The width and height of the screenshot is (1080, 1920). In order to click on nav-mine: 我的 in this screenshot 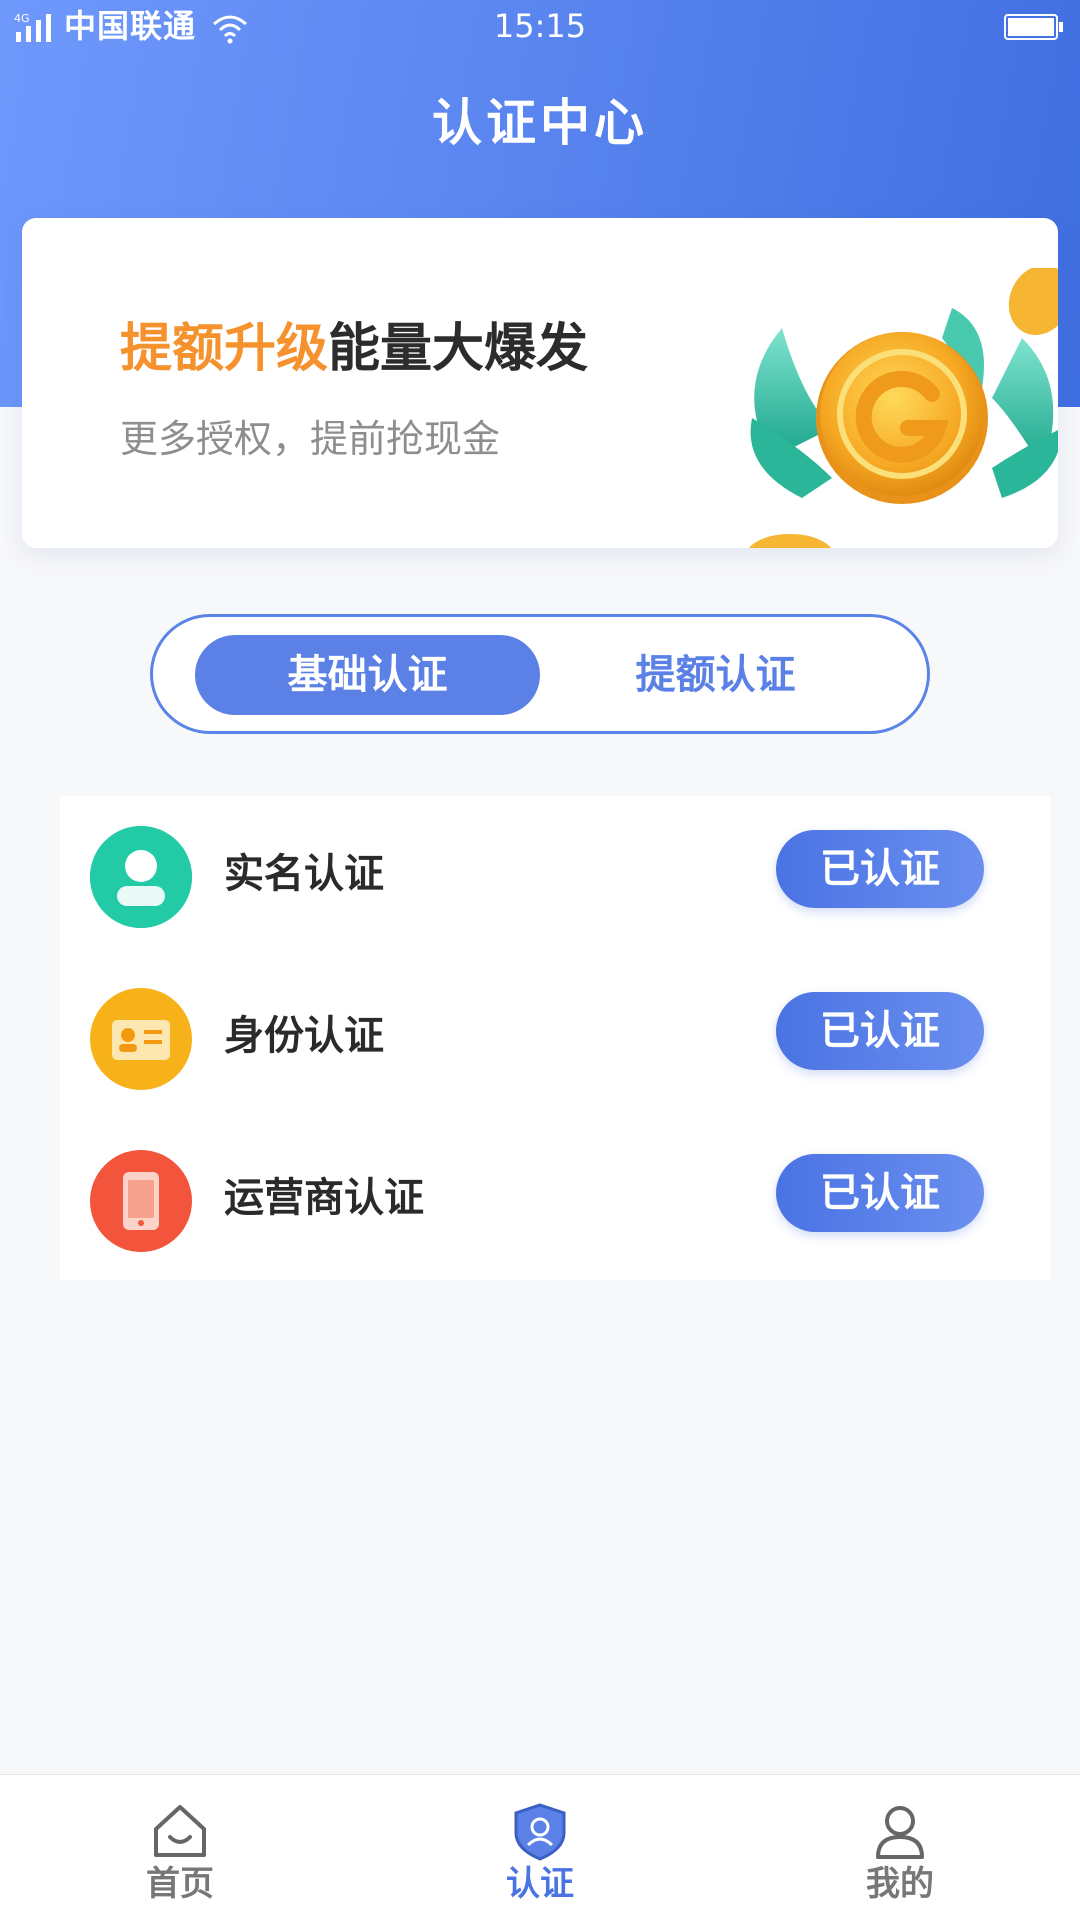, I will do `click(900, 1847)`.